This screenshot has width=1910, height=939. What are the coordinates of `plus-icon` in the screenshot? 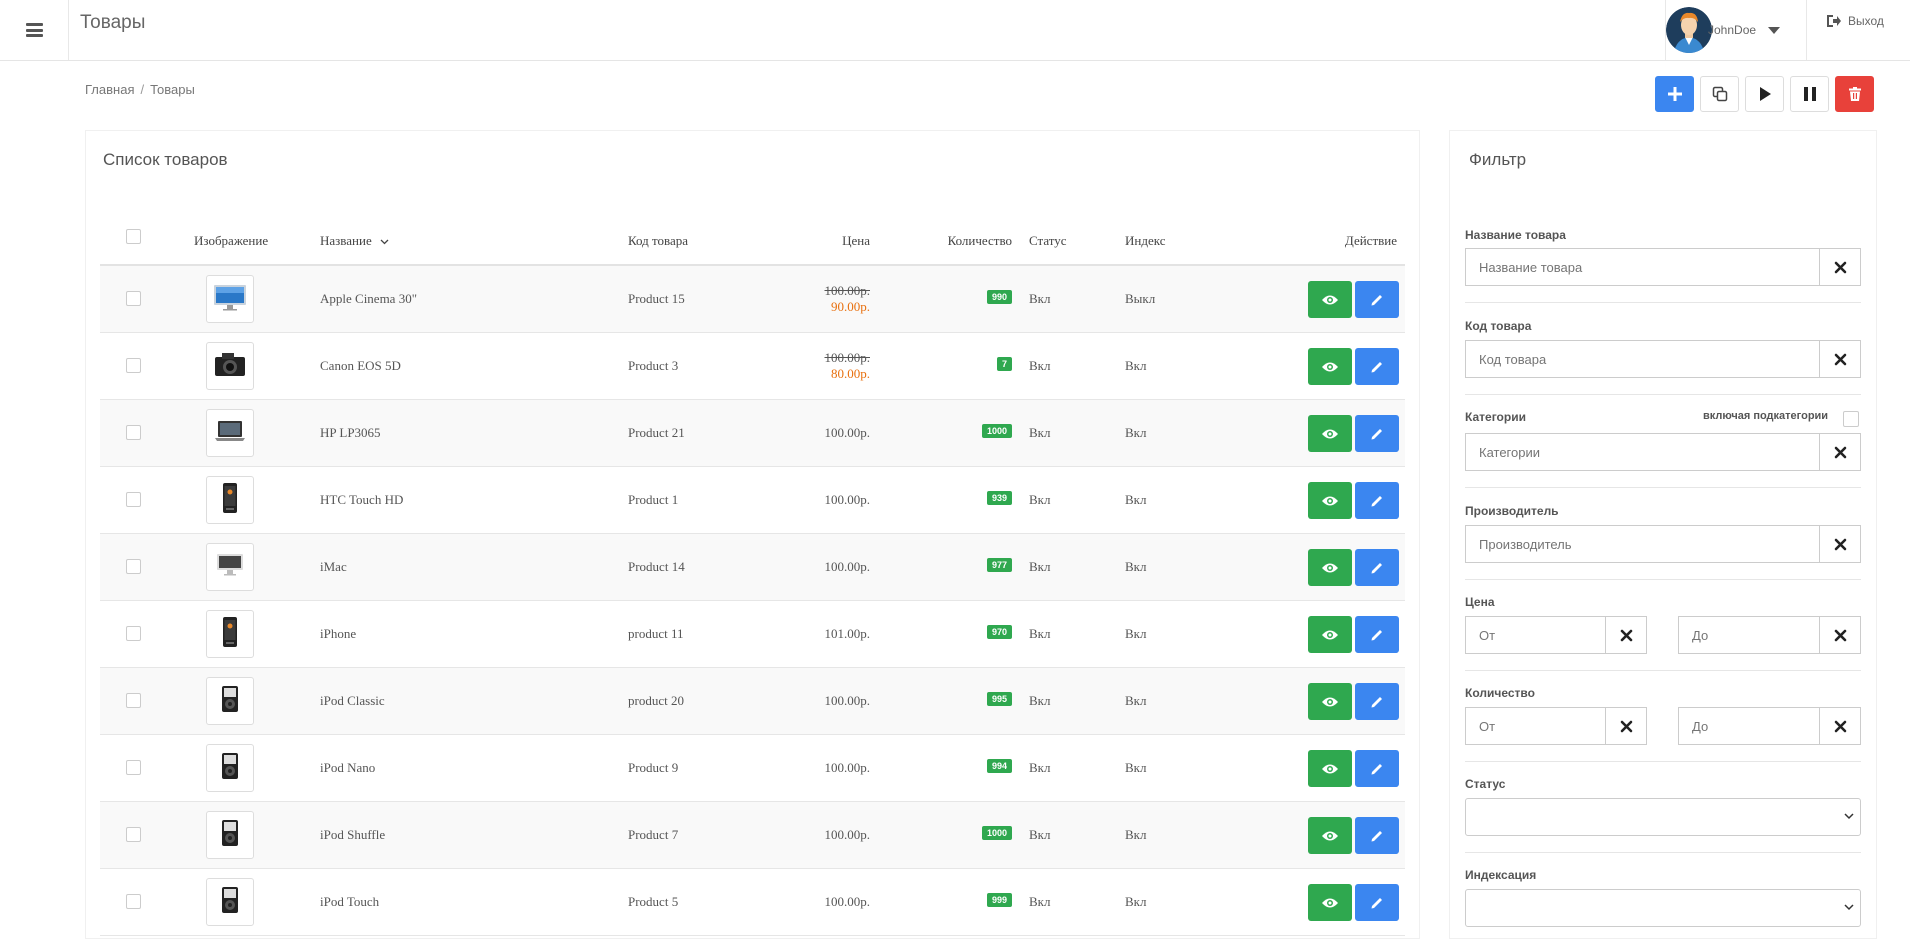 It's located at (1674, 94).